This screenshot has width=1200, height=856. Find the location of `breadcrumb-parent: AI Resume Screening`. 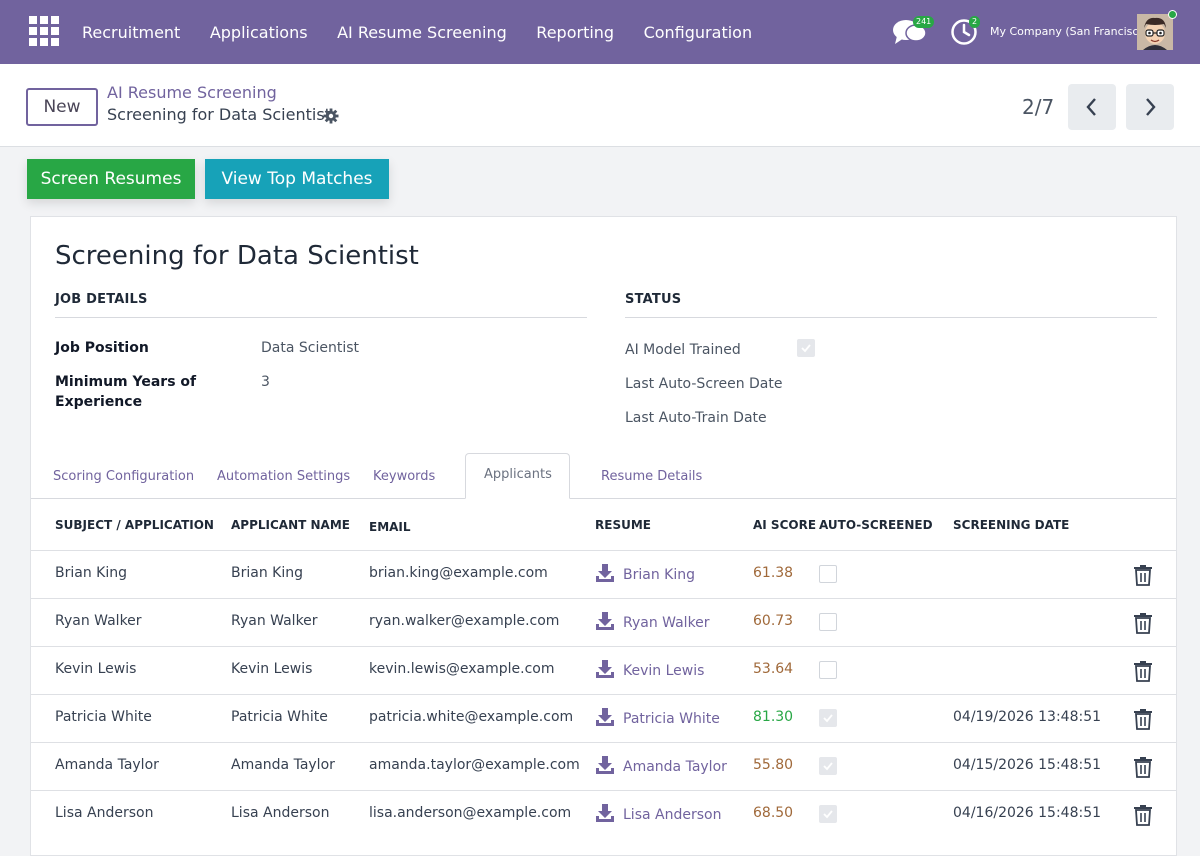

breadcrumb-parent: AI Resume Screening is located at coordinates (192, 92).